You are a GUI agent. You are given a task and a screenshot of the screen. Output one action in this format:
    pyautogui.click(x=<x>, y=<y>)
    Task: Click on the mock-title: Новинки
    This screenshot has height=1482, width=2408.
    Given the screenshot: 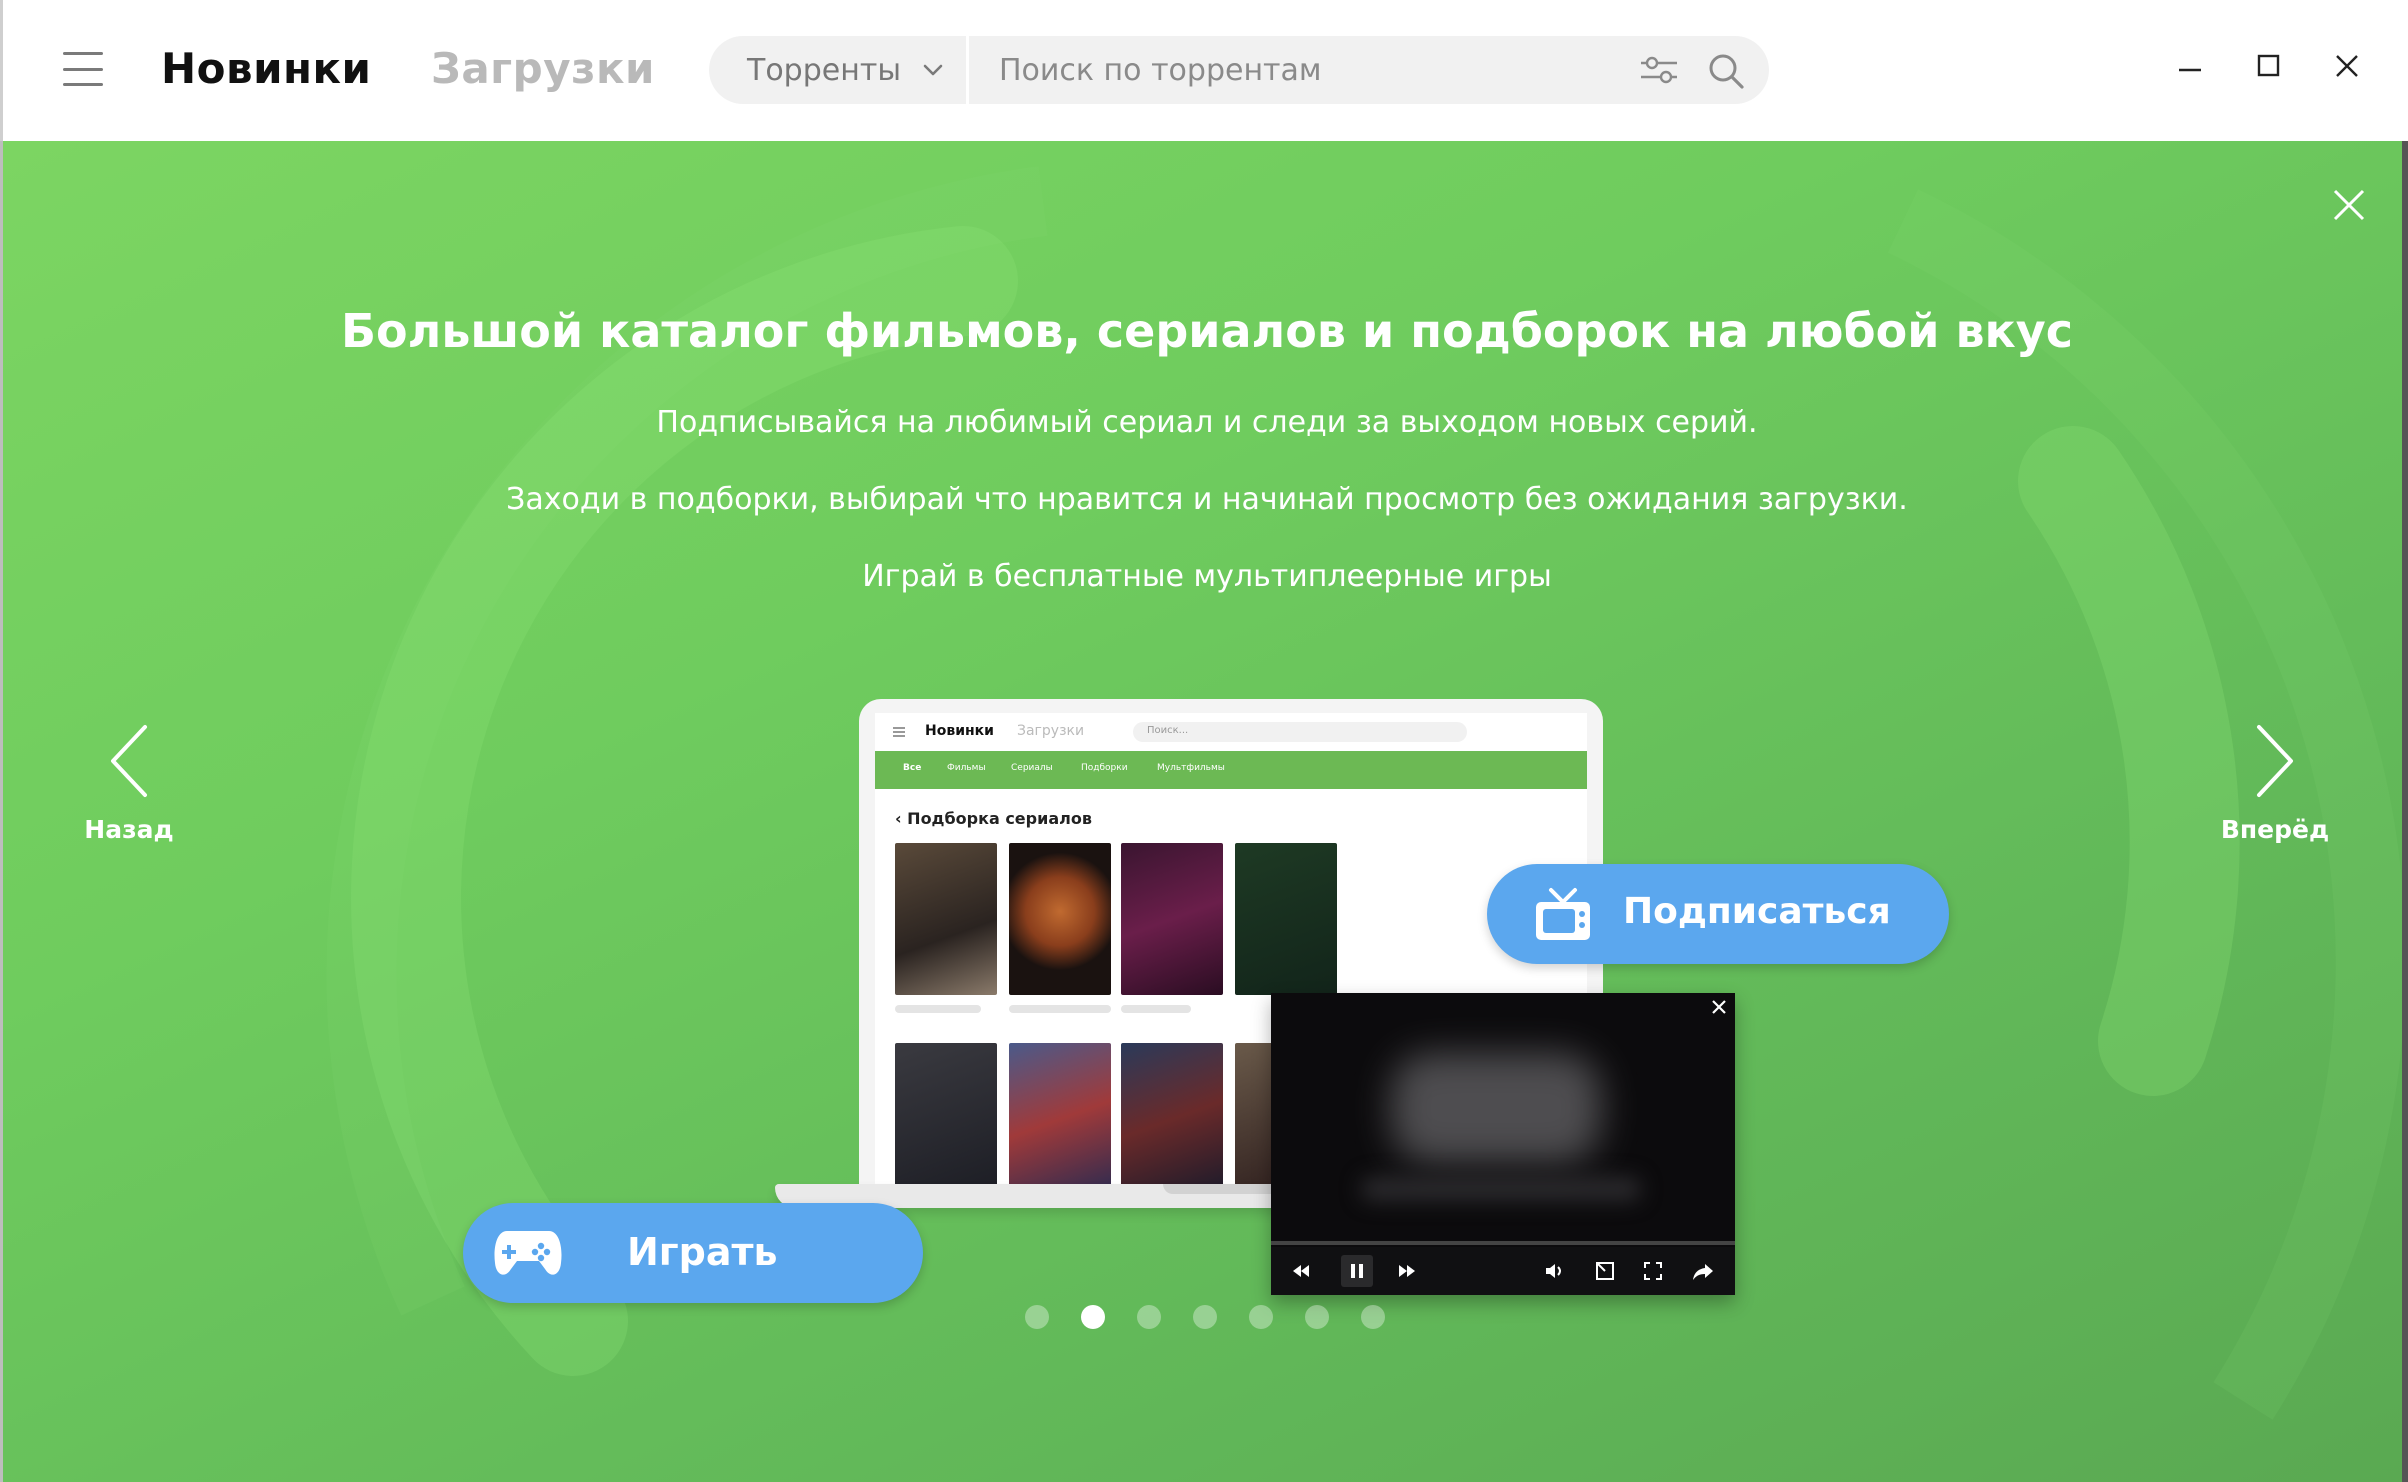 What is the action you would take?
    pyautogui.click(x=959, y=731)
    